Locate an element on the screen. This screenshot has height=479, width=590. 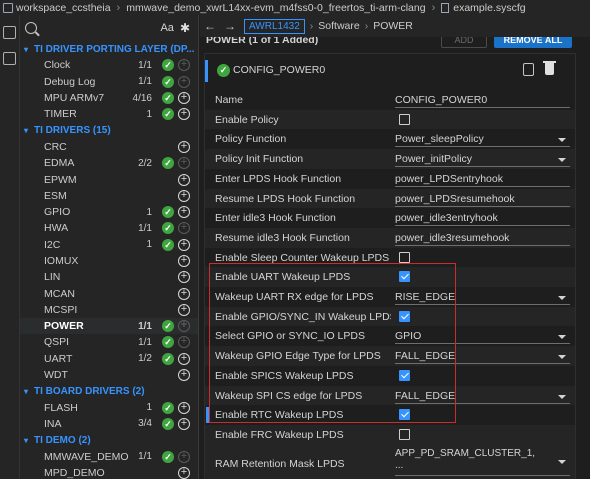
property-text-field: CONFIG_POWER0 is located at coordinates (482, 100).